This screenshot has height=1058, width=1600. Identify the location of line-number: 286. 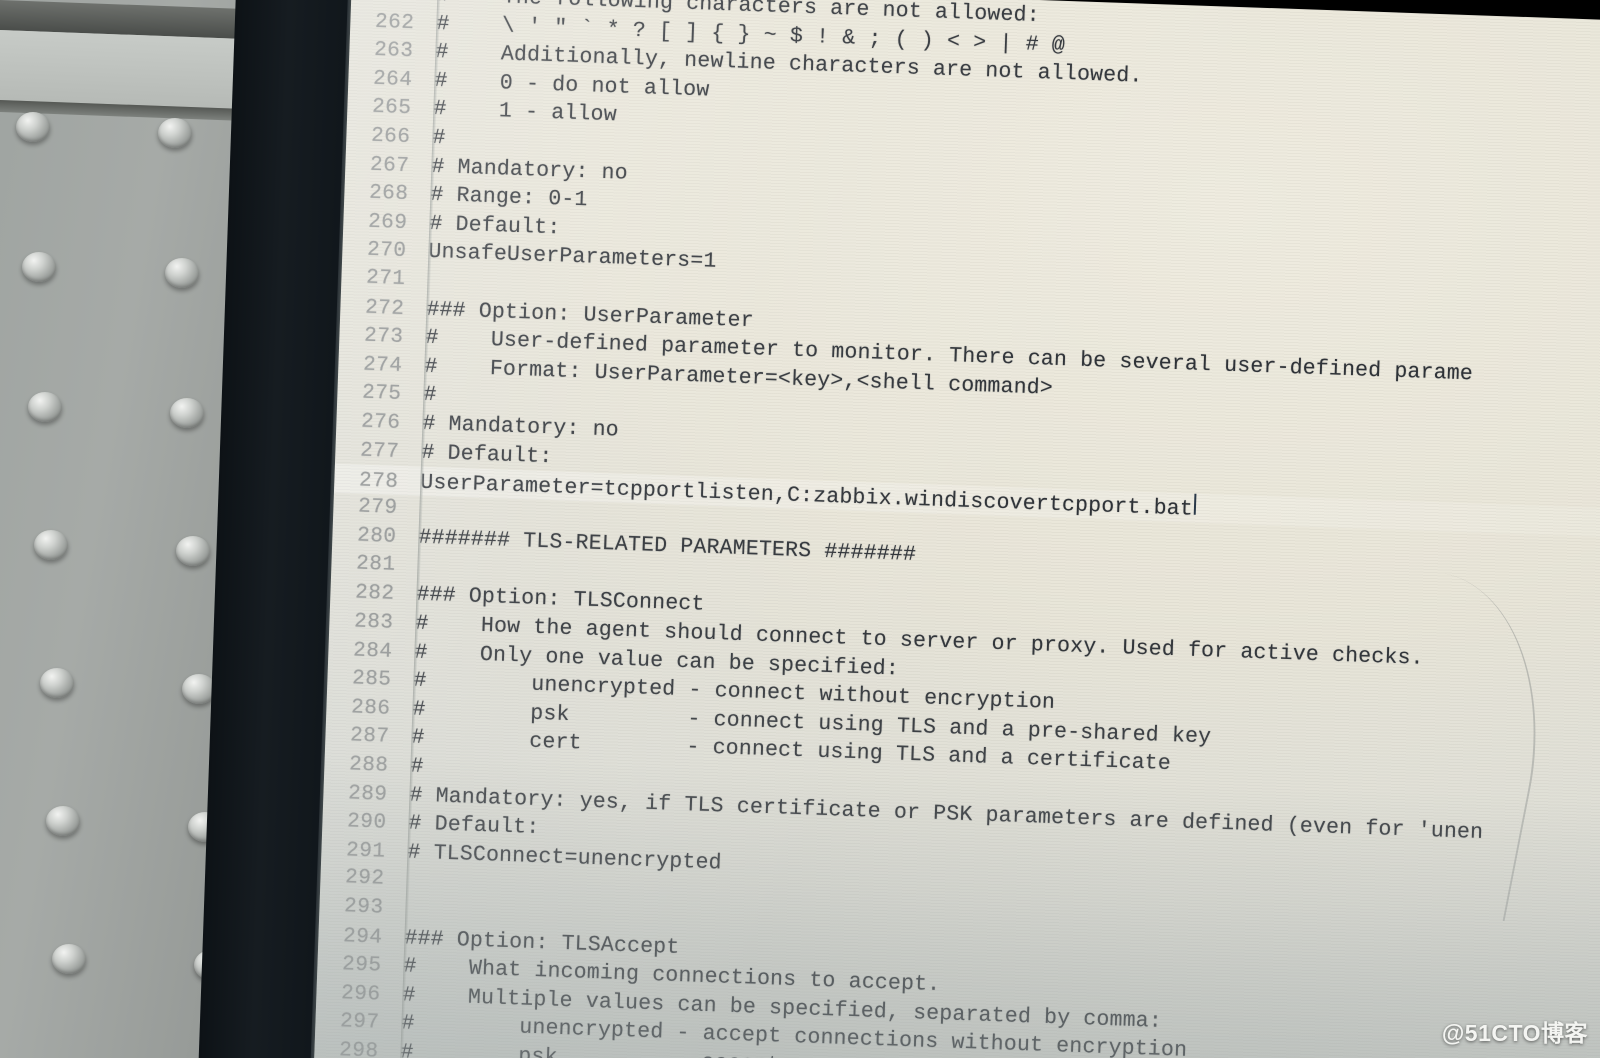
(370, 708).